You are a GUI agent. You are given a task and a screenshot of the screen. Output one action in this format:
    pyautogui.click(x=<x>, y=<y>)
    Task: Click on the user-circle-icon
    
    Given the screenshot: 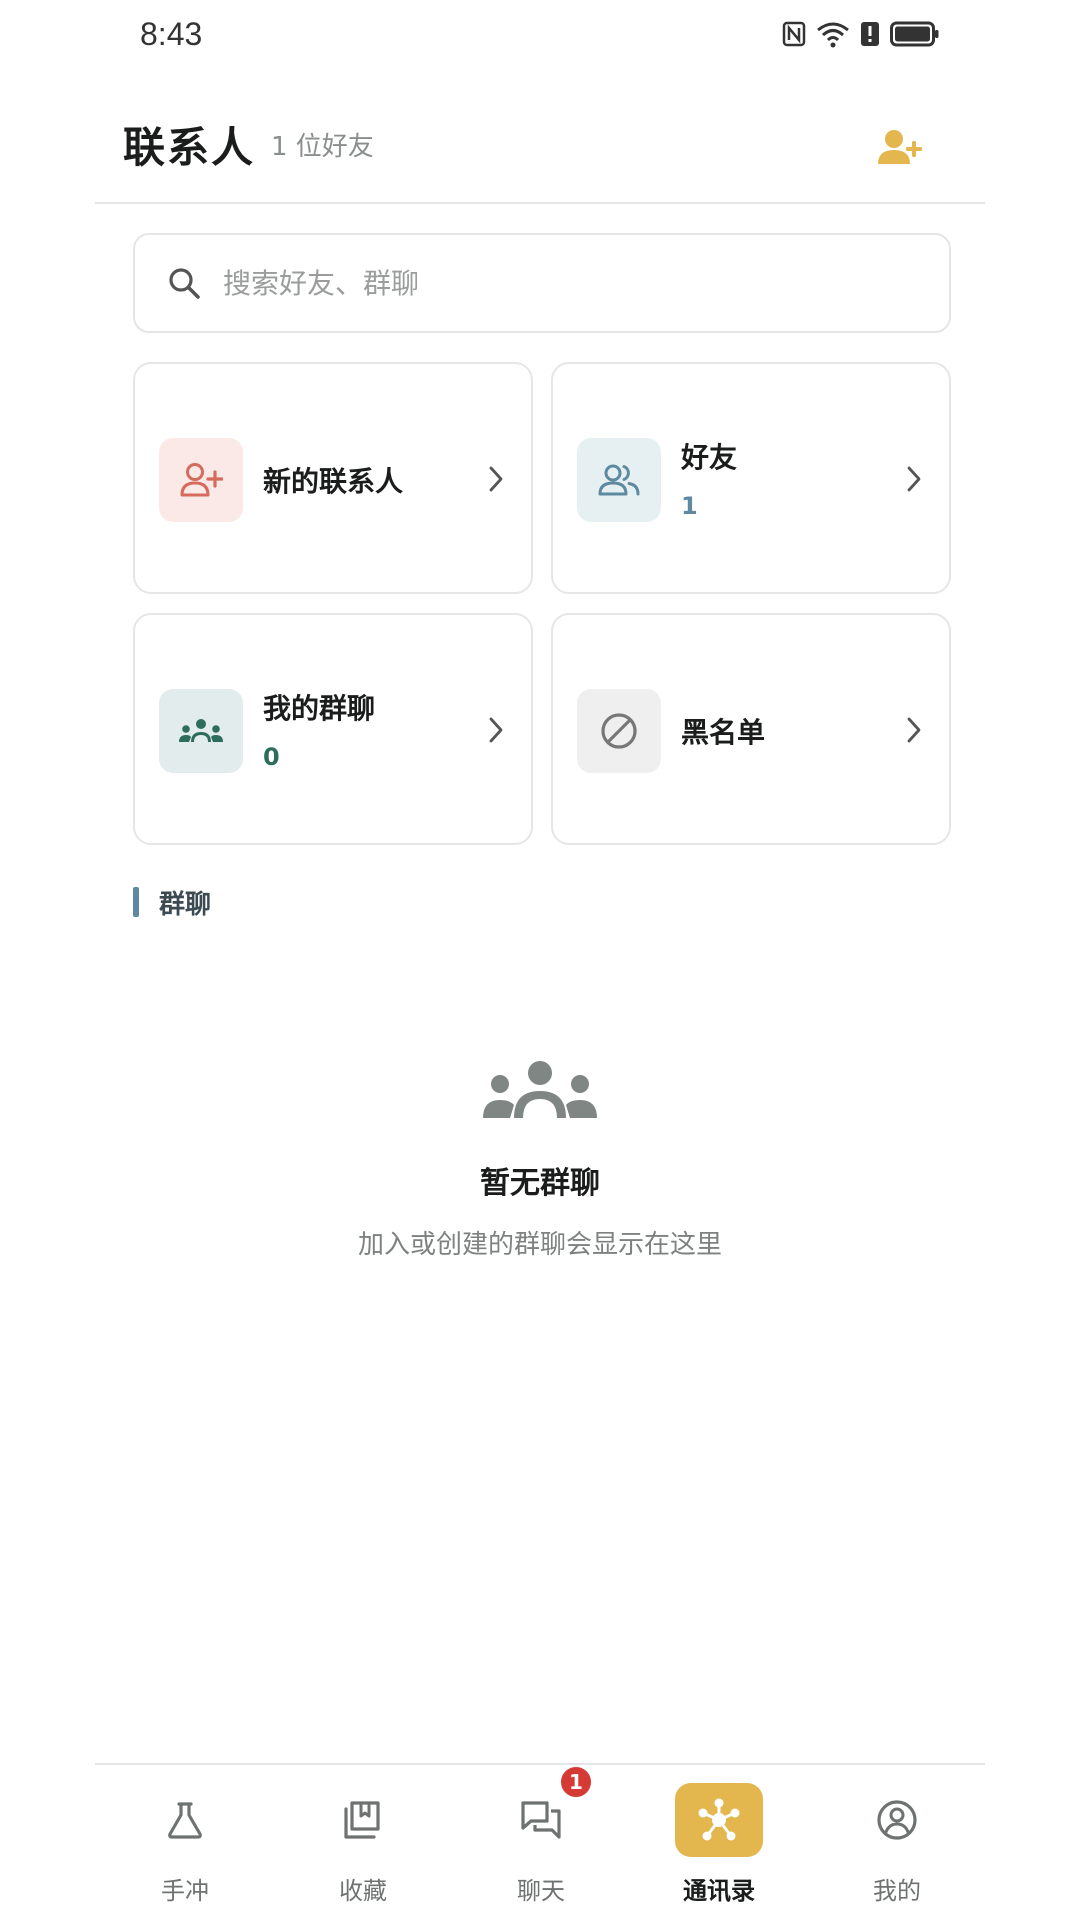 What is the action you would take?
    pyautogui.click(x=897, y=1820)
    